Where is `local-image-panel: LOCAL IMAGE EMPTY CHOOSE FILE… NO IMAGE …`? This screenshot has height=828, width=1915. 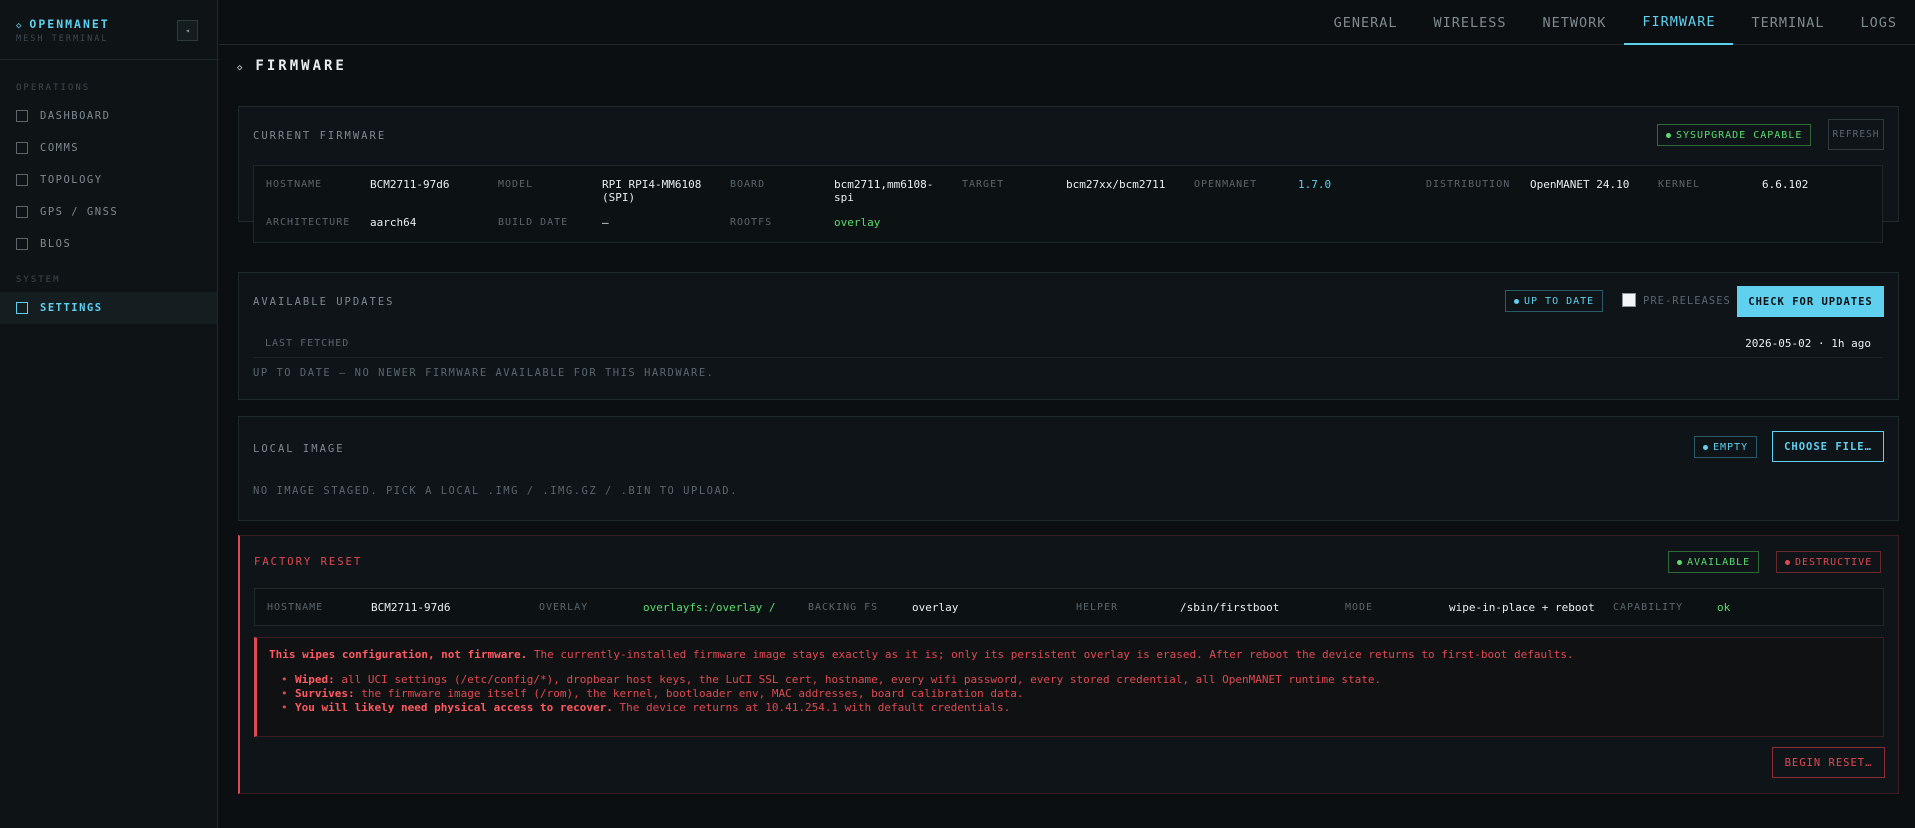 local-image-panel: LOCAL IMAGE EMPTY CHOOSE FILE… NO IMAGE … is located at coordinates (1068, 468).